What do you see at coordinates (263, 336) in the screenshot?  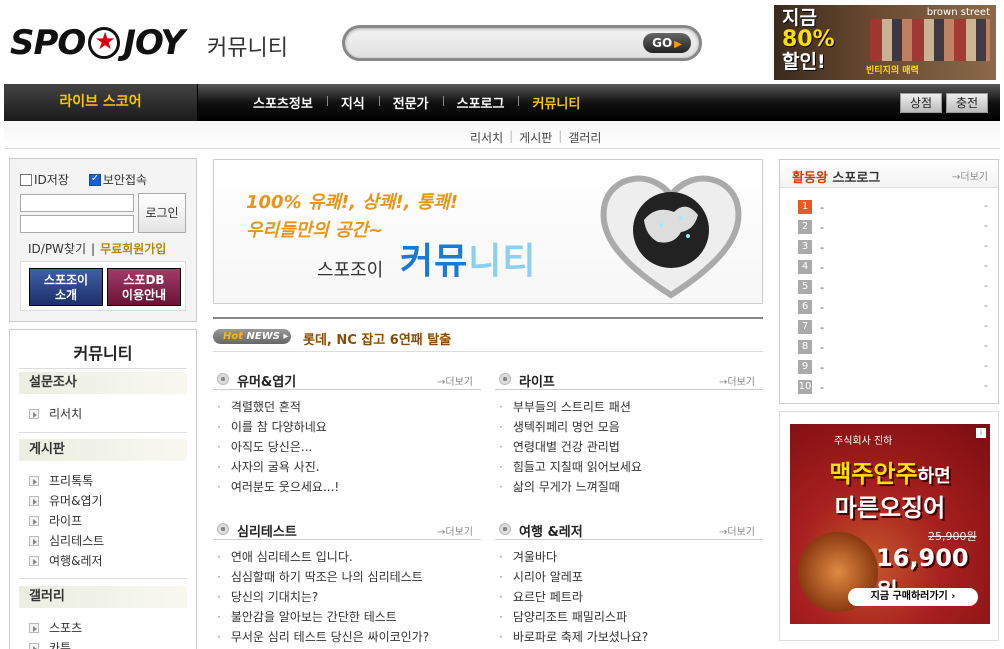 I see `badge-news: NEWS` at bounding box center [263, 336].